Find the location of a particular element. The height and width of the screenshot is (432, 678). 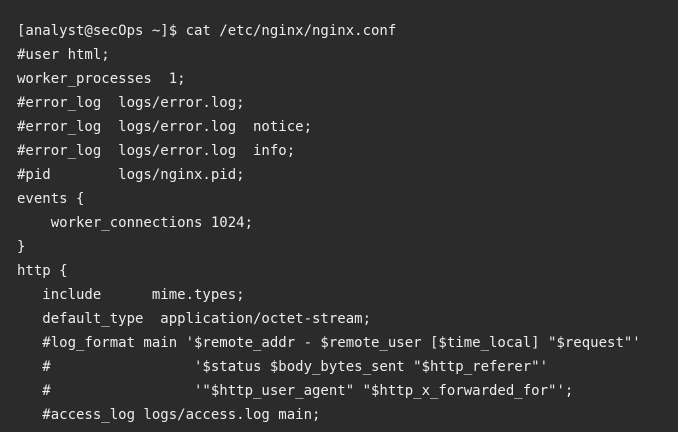

config-line: #access_log logs/access.log main; is located at coordinates (169, 415).